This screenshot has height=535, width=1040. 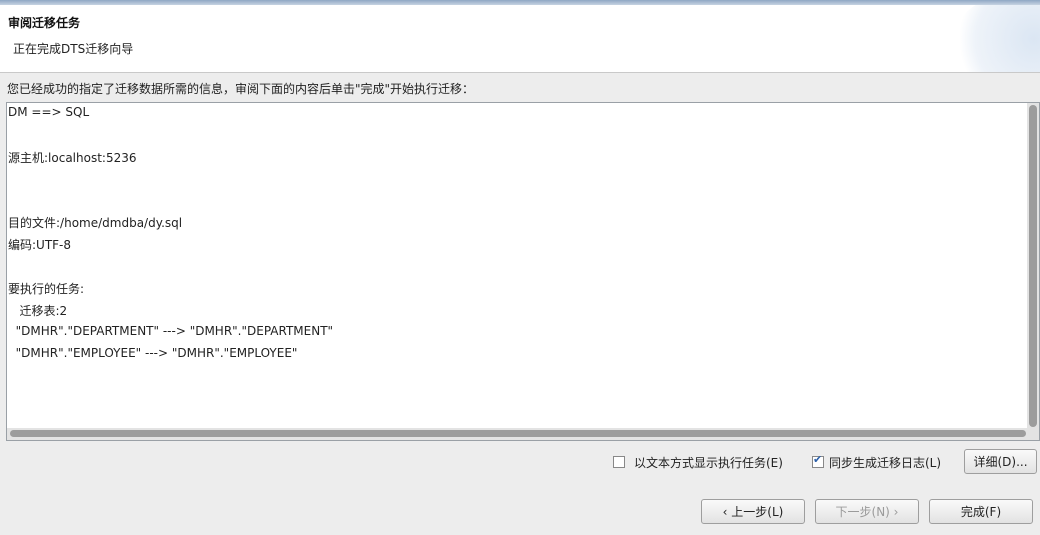 What do you see at coordinates (95, 223) in the screenshot?
I see `summary-line: 目的文件:/home/dmdba/dy.sql` at bounding box center [95, 223].